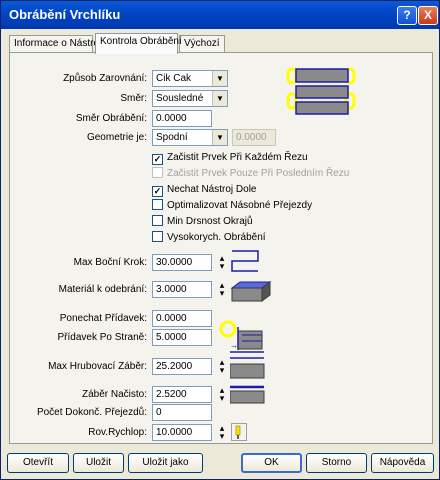 This screenshot has height=480, width=440. Describe the element at coordinates (182, 432) in the screenshot. I see `rapid-plane-input` at that location.